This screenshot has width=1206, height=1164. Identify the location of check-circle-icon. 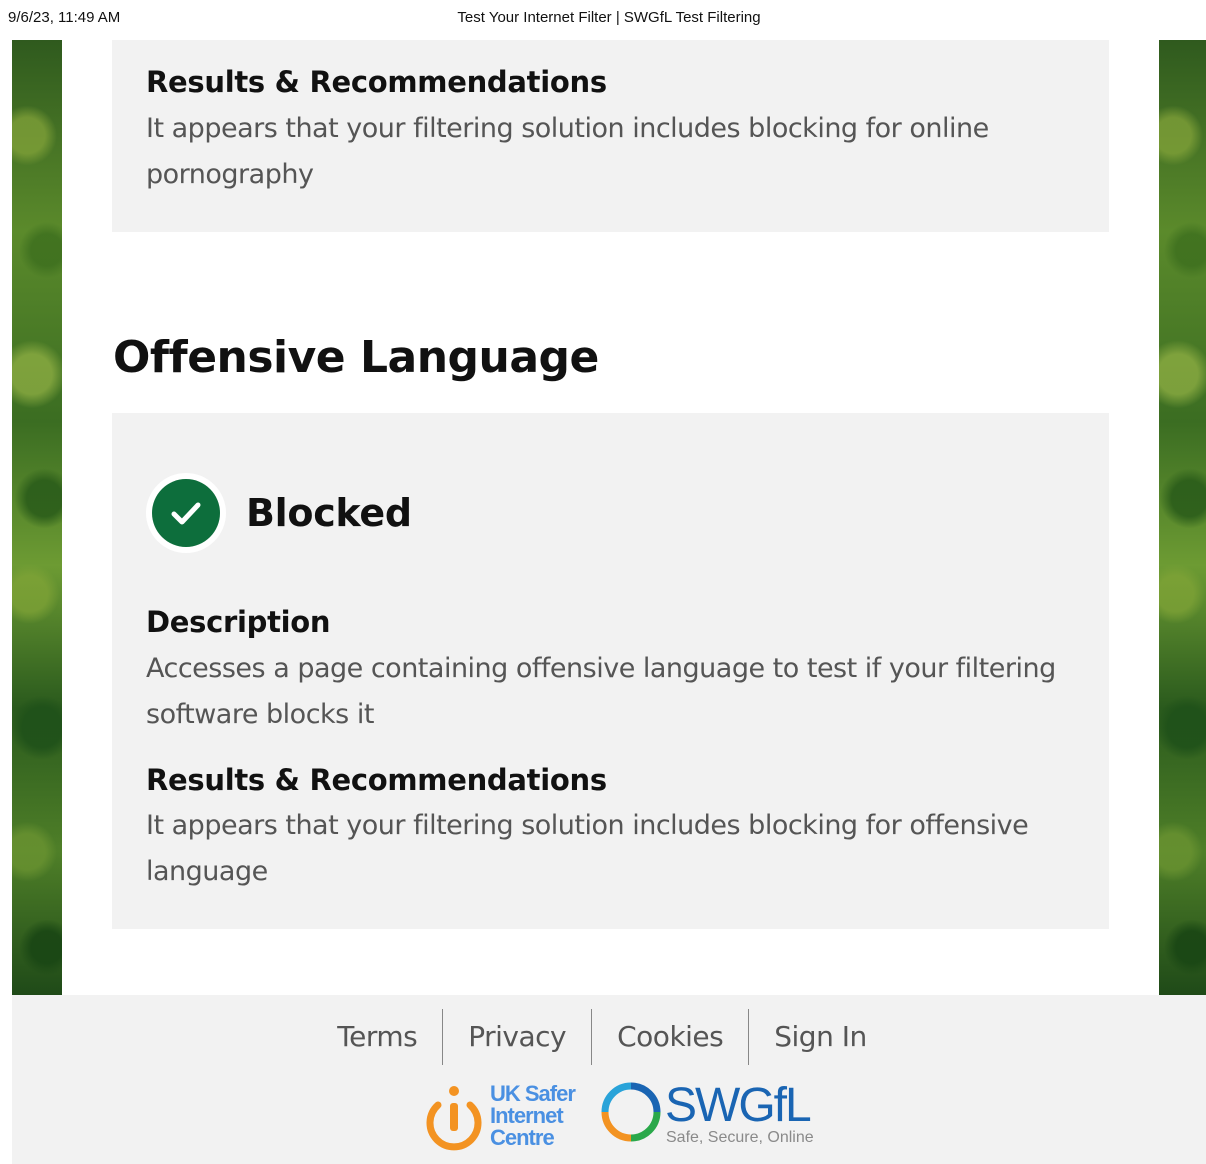
(186, 513).